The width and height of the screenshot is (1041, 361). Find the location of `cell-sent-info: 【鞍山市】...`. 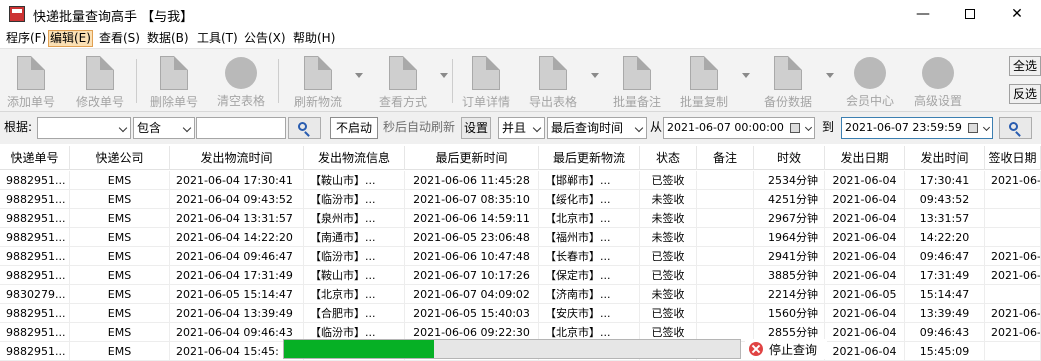

cell-sent-info: 【鞍山市】... is located at coordinates (354, 275).